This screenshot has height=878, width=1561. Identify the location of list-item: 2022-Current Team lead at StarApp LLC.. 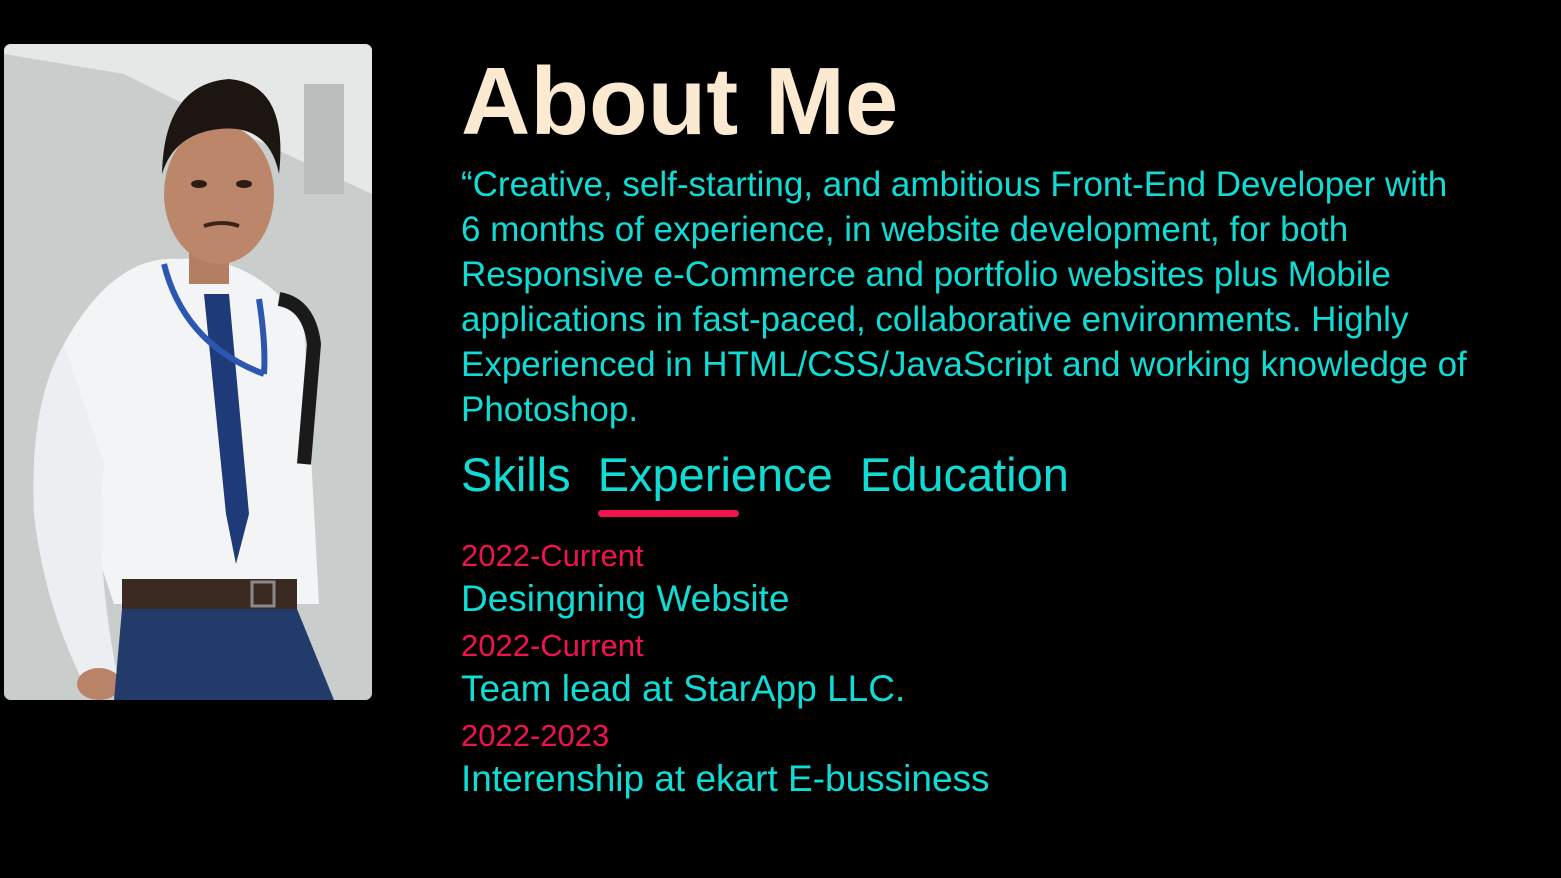
(991, 670).